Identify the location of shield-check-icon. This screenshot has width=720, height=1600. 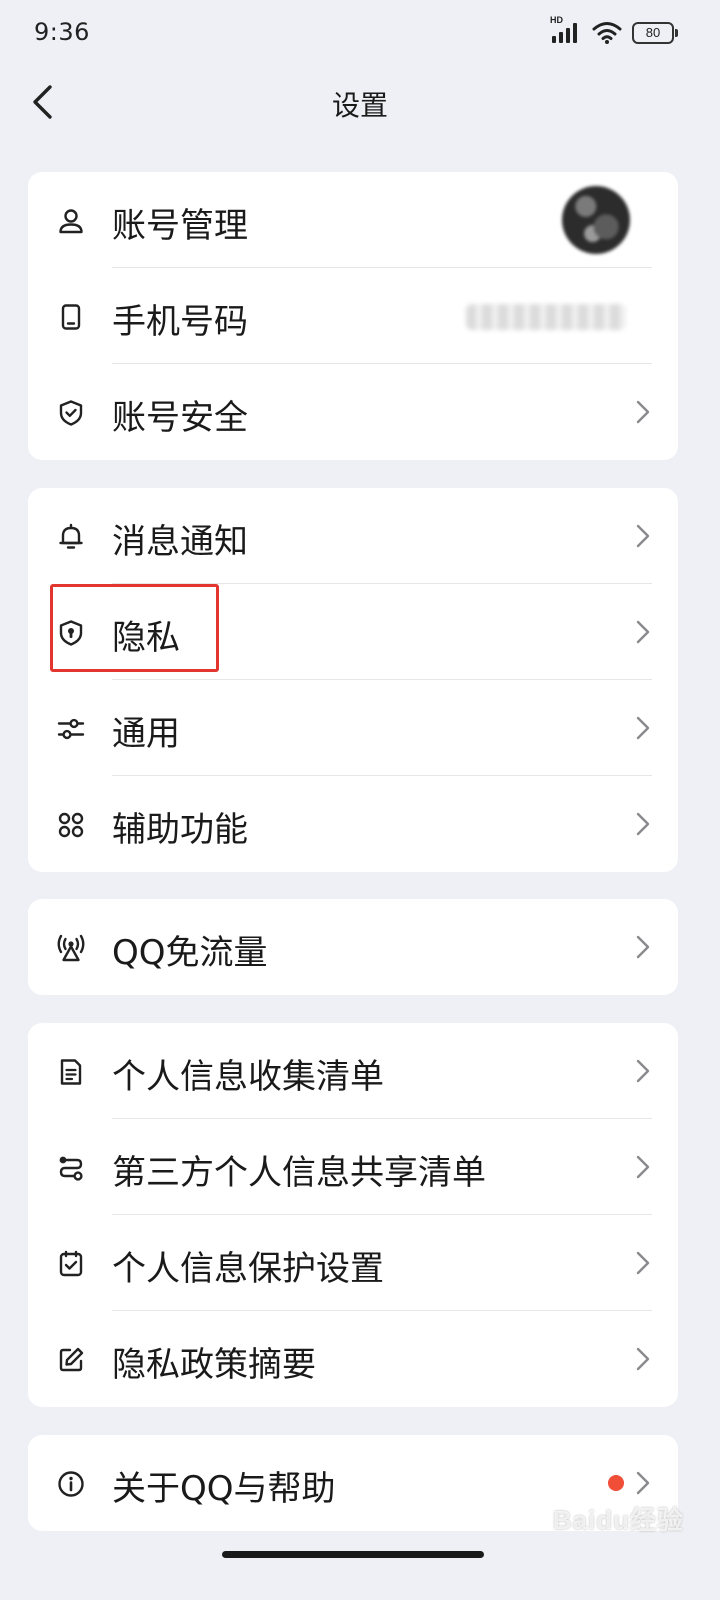
(71, 413).